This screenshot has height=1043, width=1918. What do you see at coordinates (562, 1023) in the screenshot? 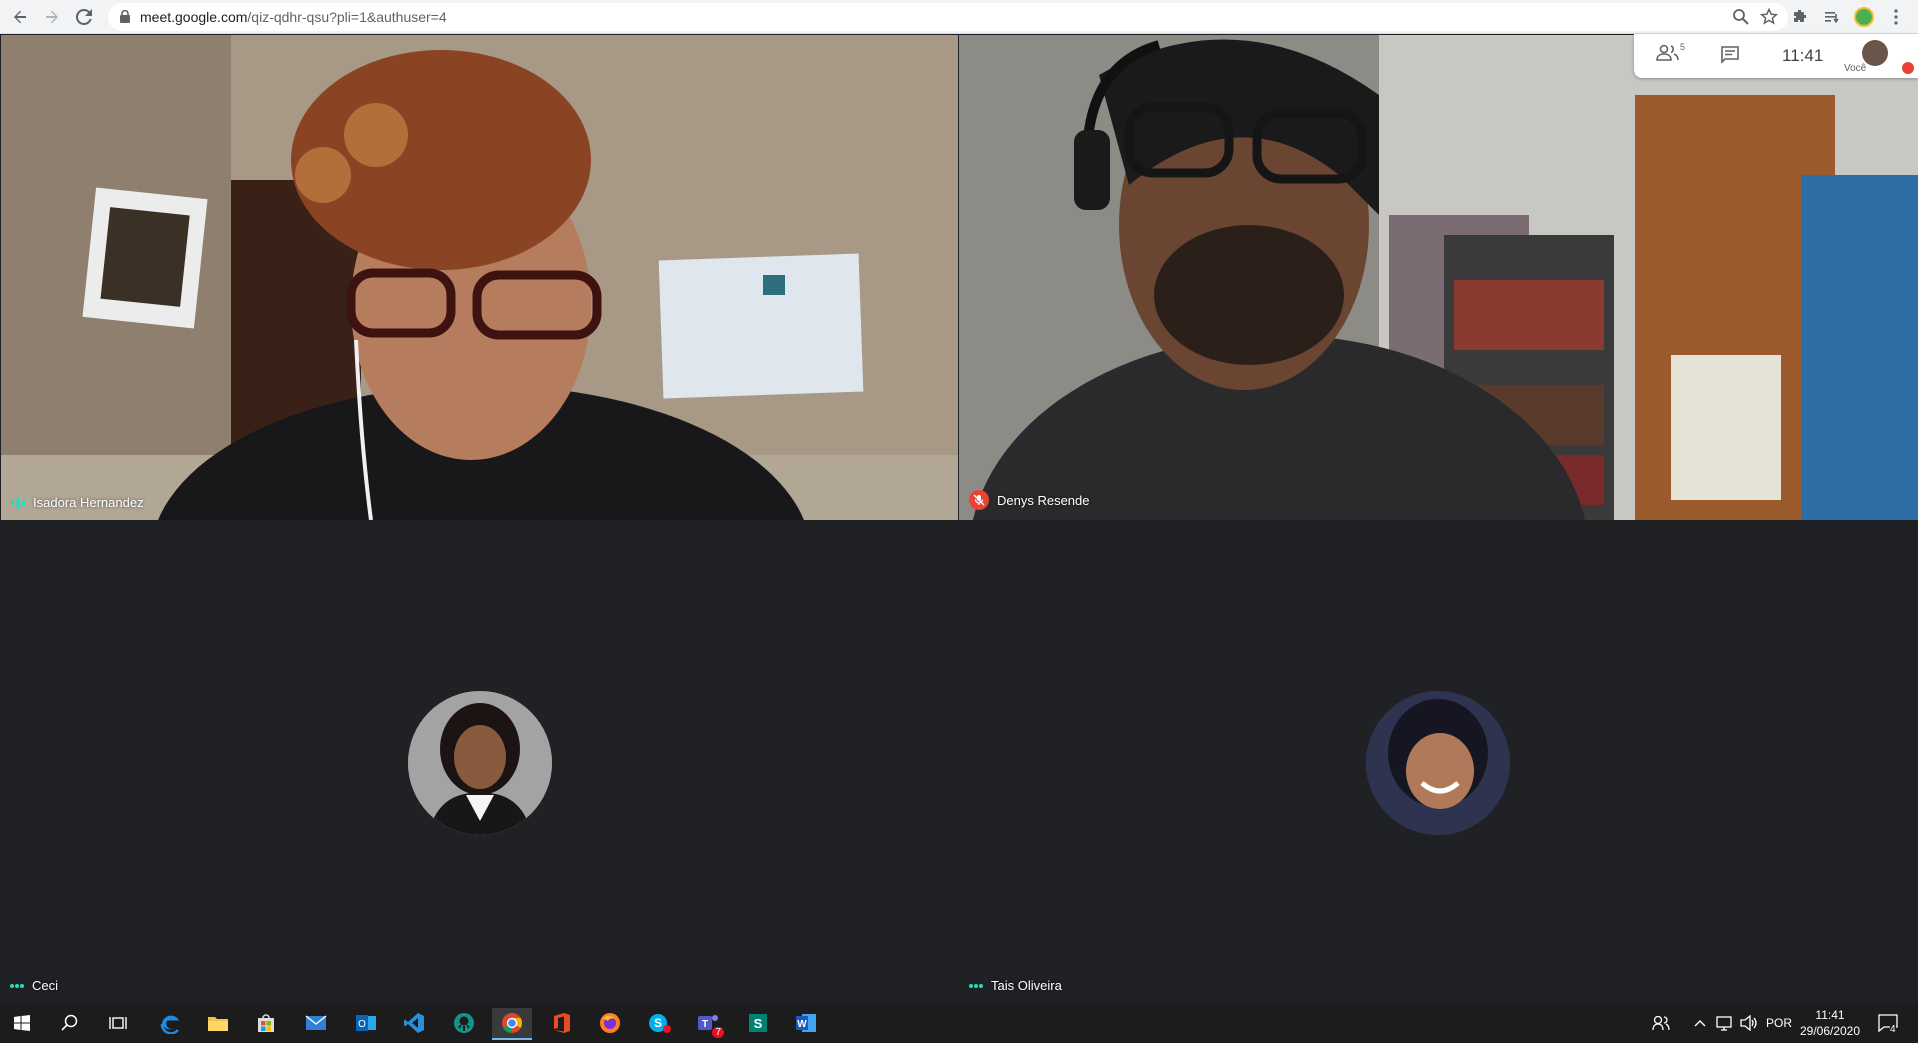
I see `office-icon` at bounding box center [562, 1023].